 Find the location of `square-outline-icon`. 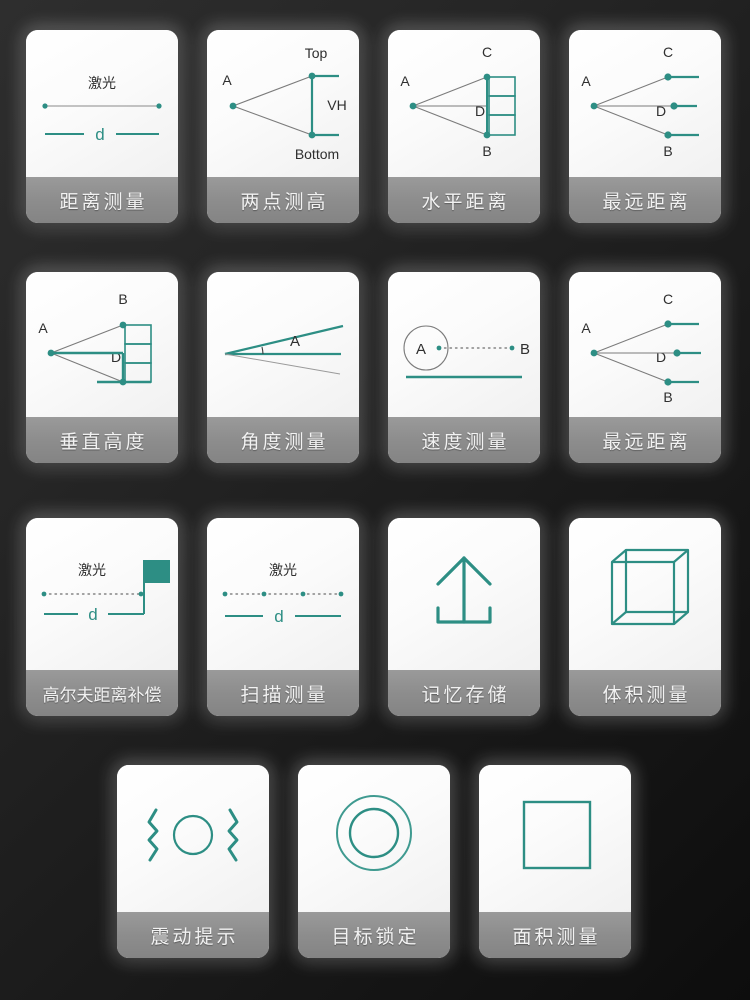

square-outline-icon is located at coordinates (557, 835).